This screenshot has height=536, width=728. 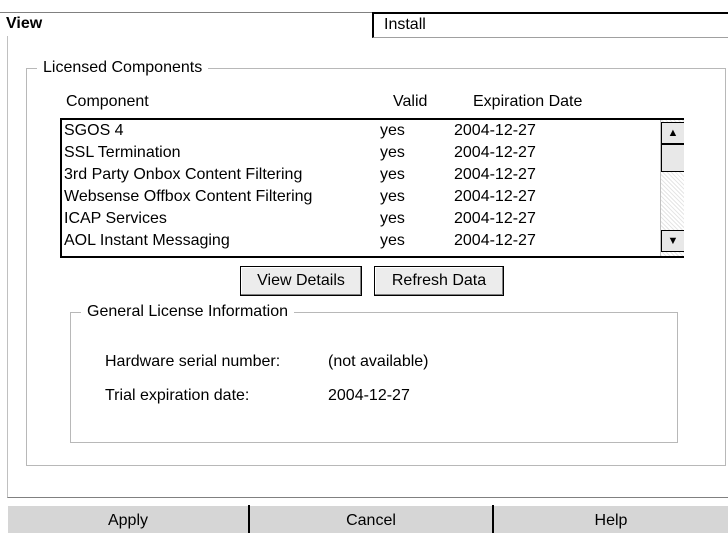 What do you see at coordinates (378, 361) in the screenshot?
I see `serial-number-value: (not available)` at bounding box center [378, 361].